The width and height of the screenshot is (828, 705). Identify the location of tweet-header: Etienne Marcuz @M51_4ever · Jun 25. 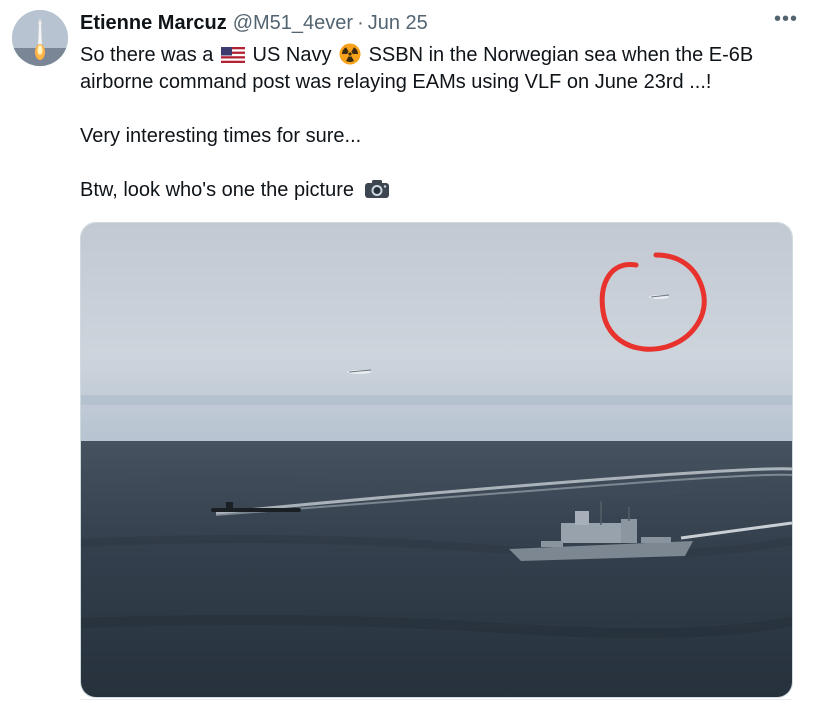
(444, 23).